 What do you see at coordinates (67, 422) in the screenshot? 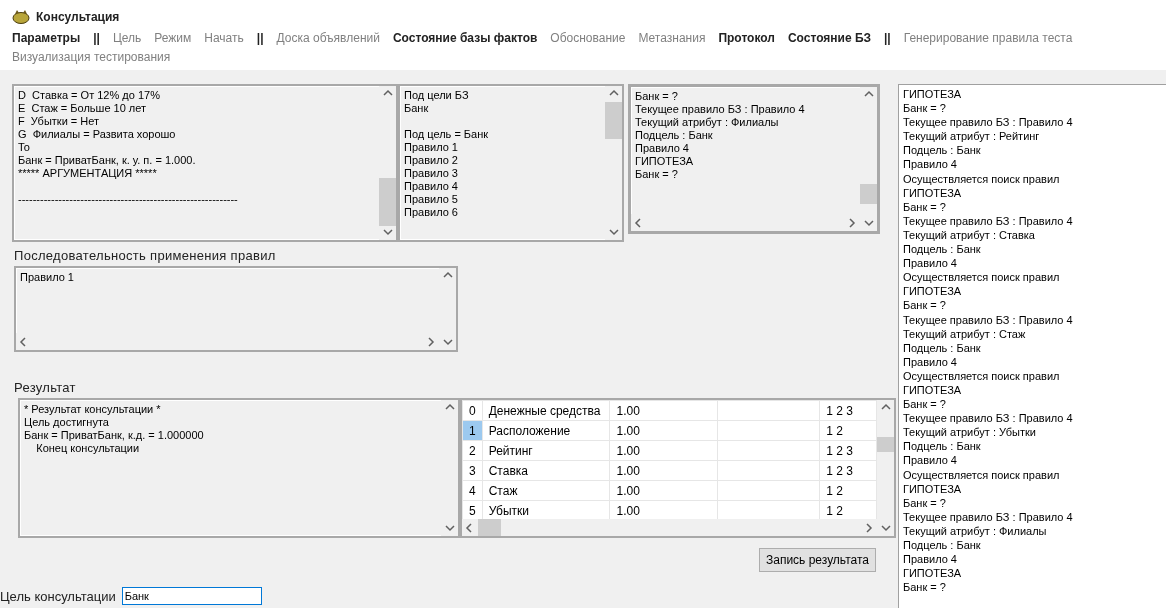
I see `text-line: Цель достигнута` at bounding box center [67, 422].